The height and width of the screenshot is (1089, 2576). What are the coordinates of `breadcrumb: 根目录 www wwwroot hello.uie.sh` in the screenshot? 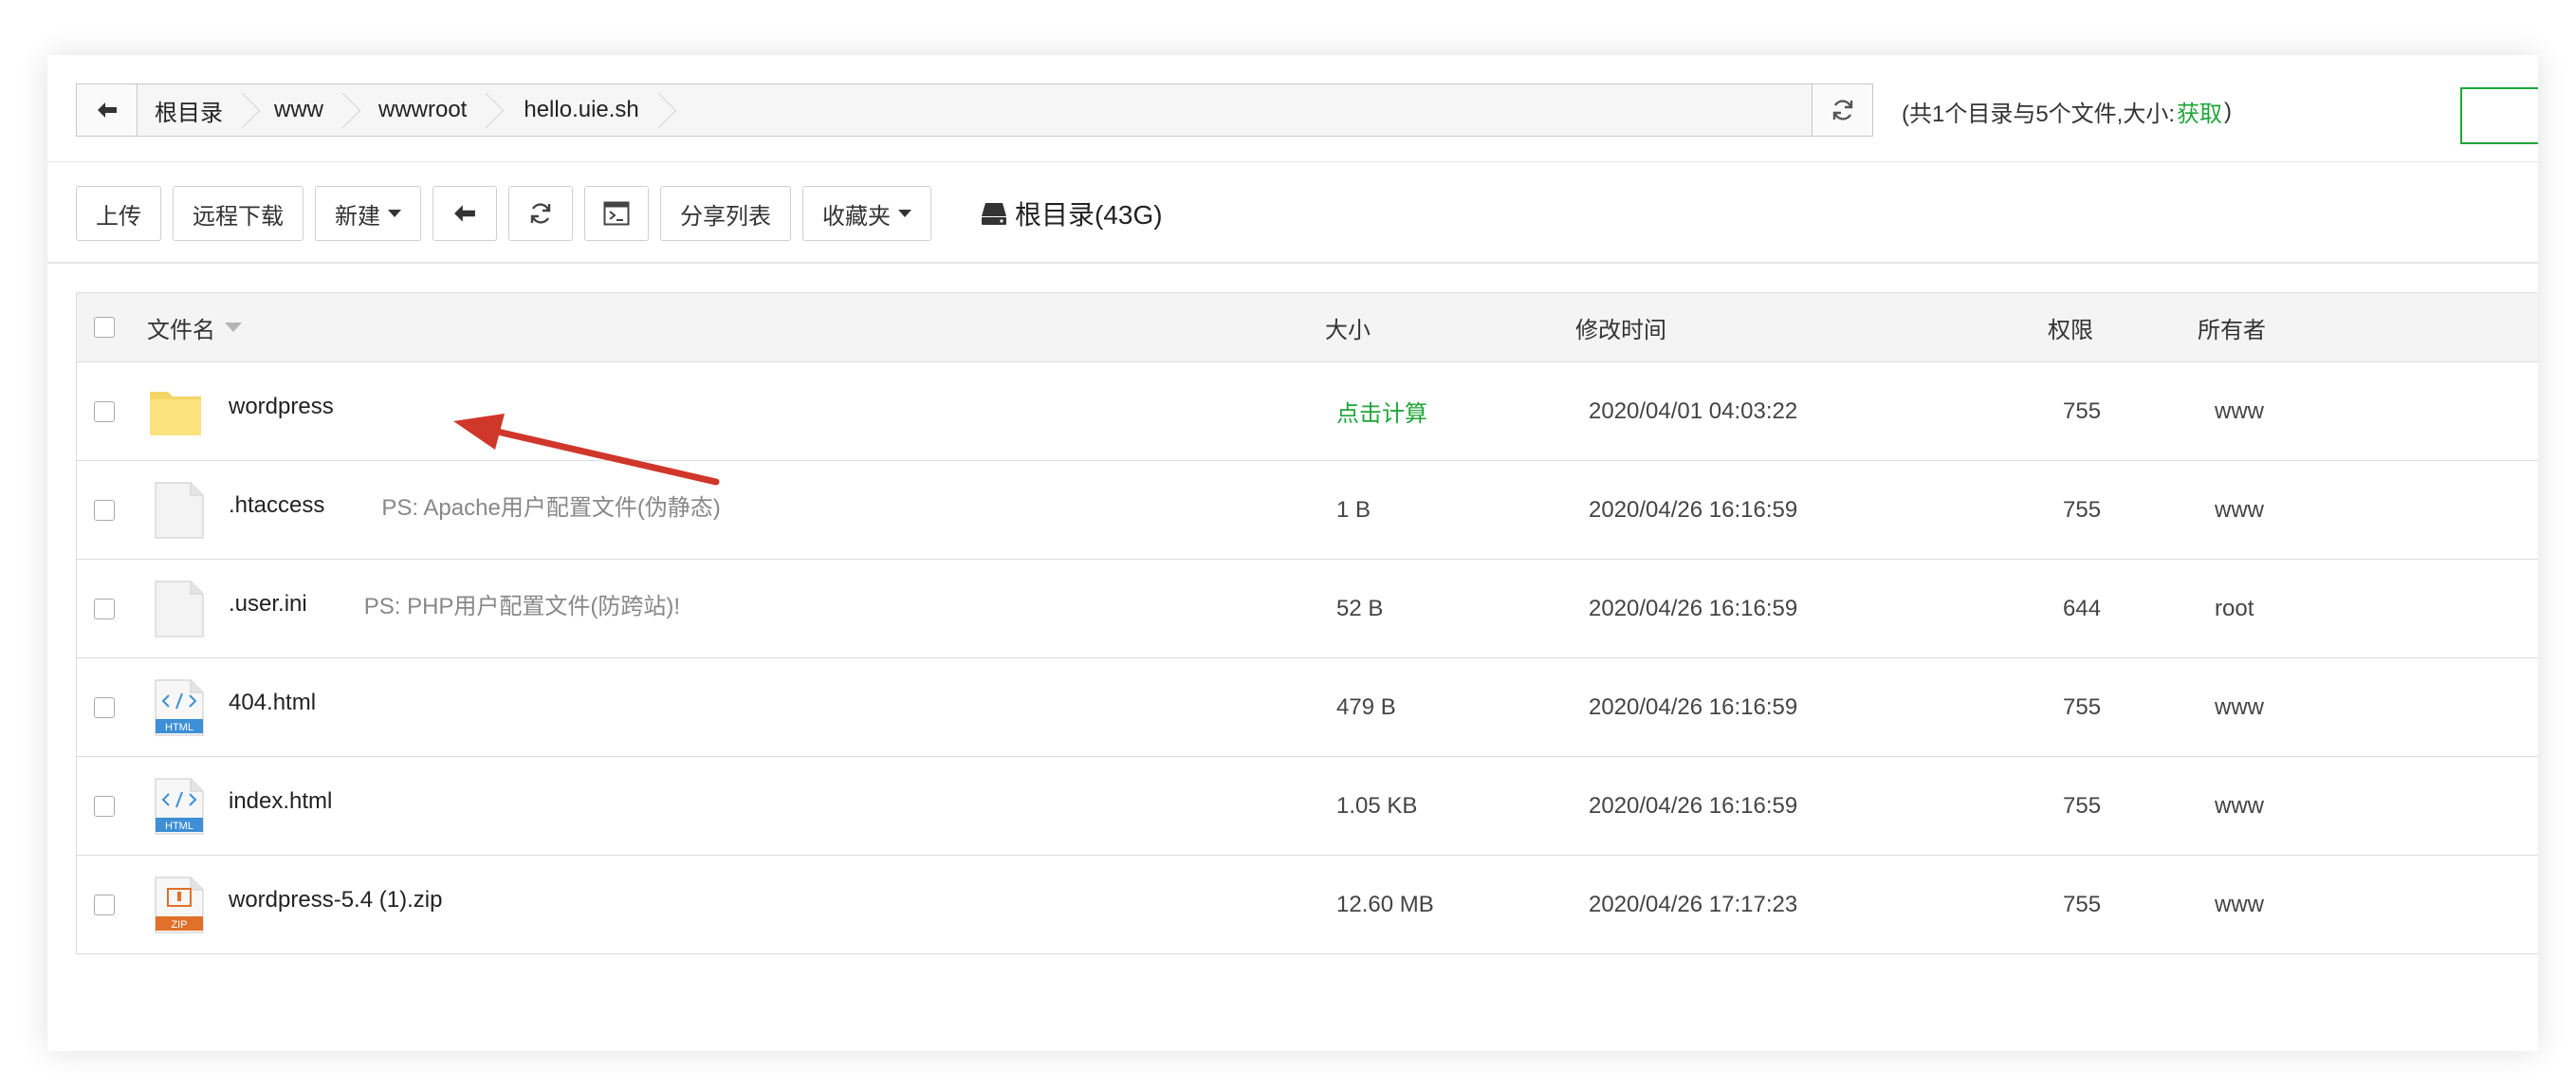 It's located at (975, 110).